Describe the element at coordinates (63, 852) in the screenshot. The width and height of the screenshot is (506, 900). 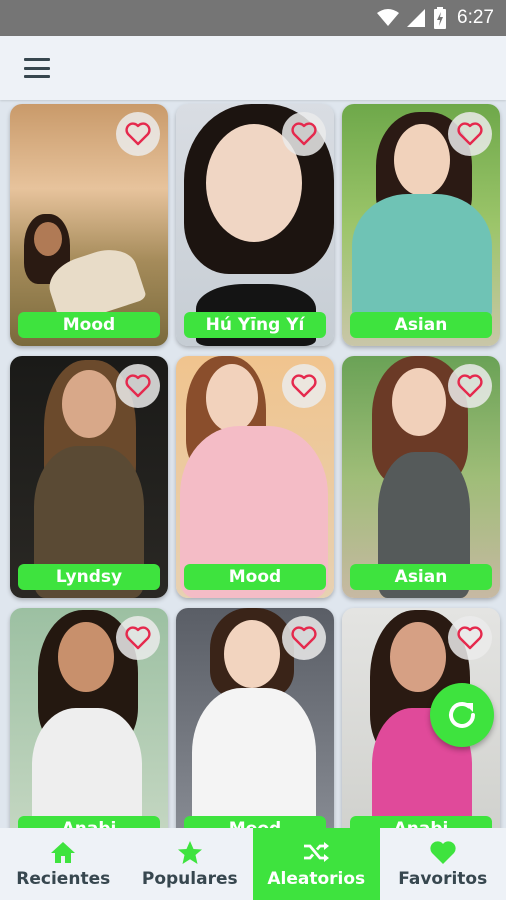
I see `home-icon` at that location.